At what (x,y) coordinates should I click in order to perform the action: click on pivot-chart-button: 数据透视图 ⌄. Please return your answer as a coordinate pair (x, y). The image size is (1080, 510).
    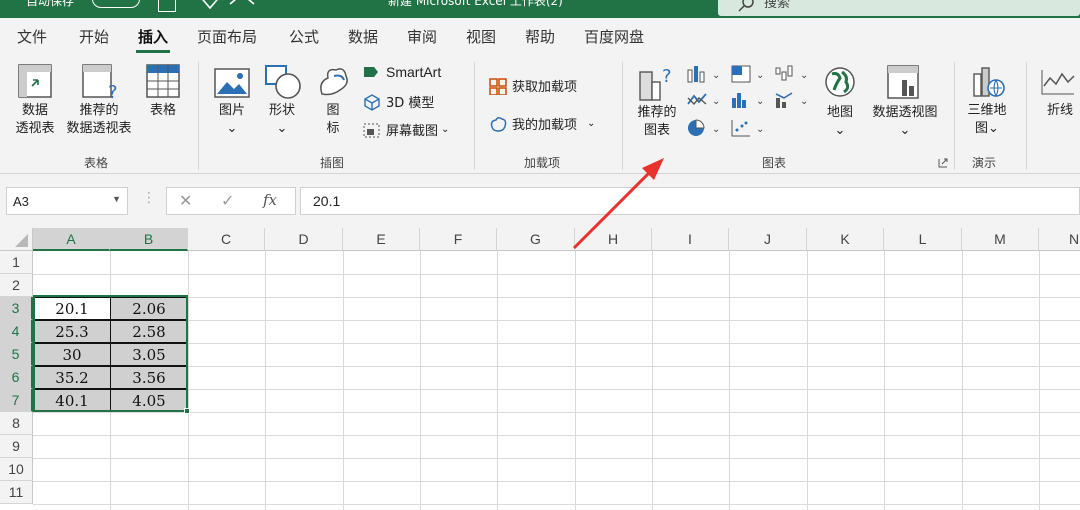
    Looking at the image, I should click on (905, 122).